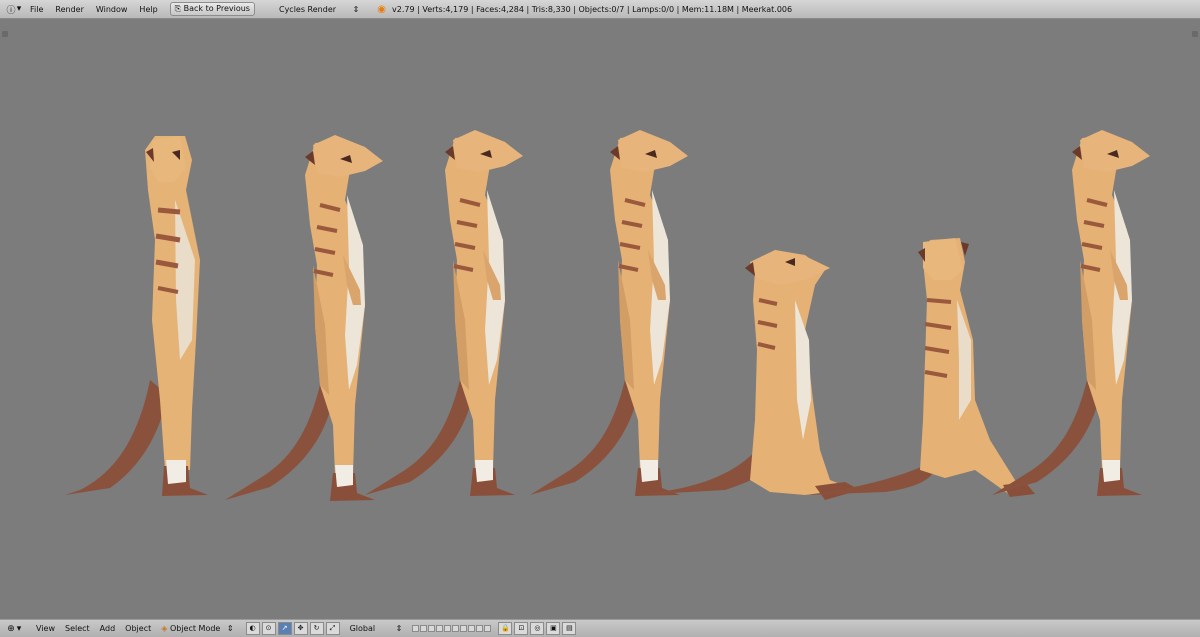  Describe the element at coordinates (164, 628) in the screenshot. I see `cube-icon: ◈` at that location.